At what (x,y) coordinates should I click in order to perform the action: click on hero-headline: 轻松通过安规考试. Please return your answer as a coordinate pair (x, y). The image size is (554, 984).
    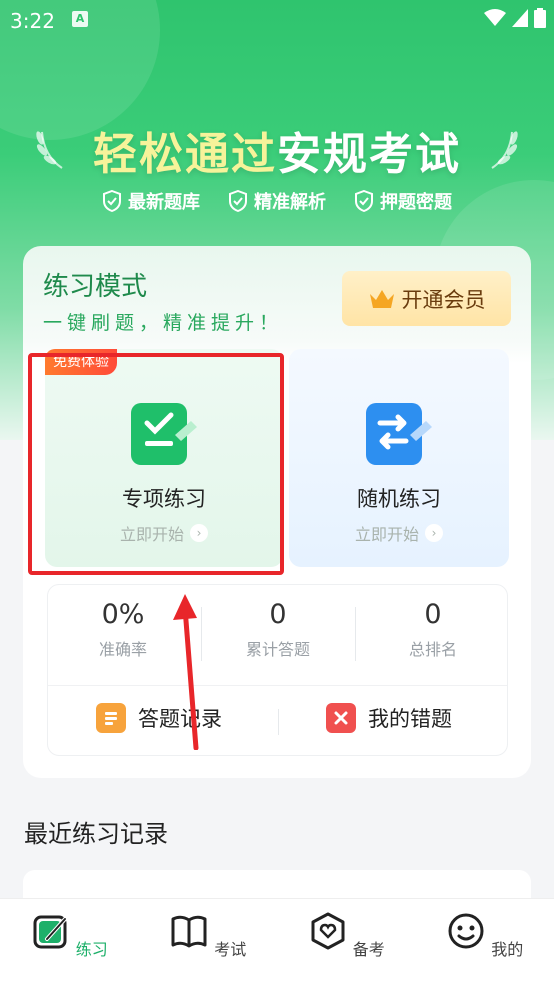
    Looking at the image, I should click on (277, 150).